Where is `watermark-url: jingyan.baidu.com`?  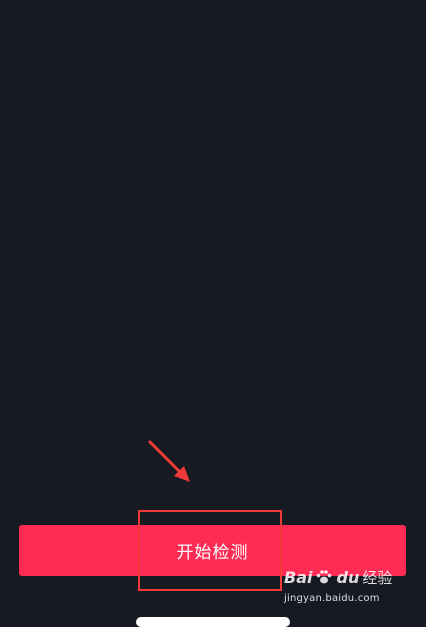
watermark-url: jingyan.baidu.com is located at coordinates (332, 598).